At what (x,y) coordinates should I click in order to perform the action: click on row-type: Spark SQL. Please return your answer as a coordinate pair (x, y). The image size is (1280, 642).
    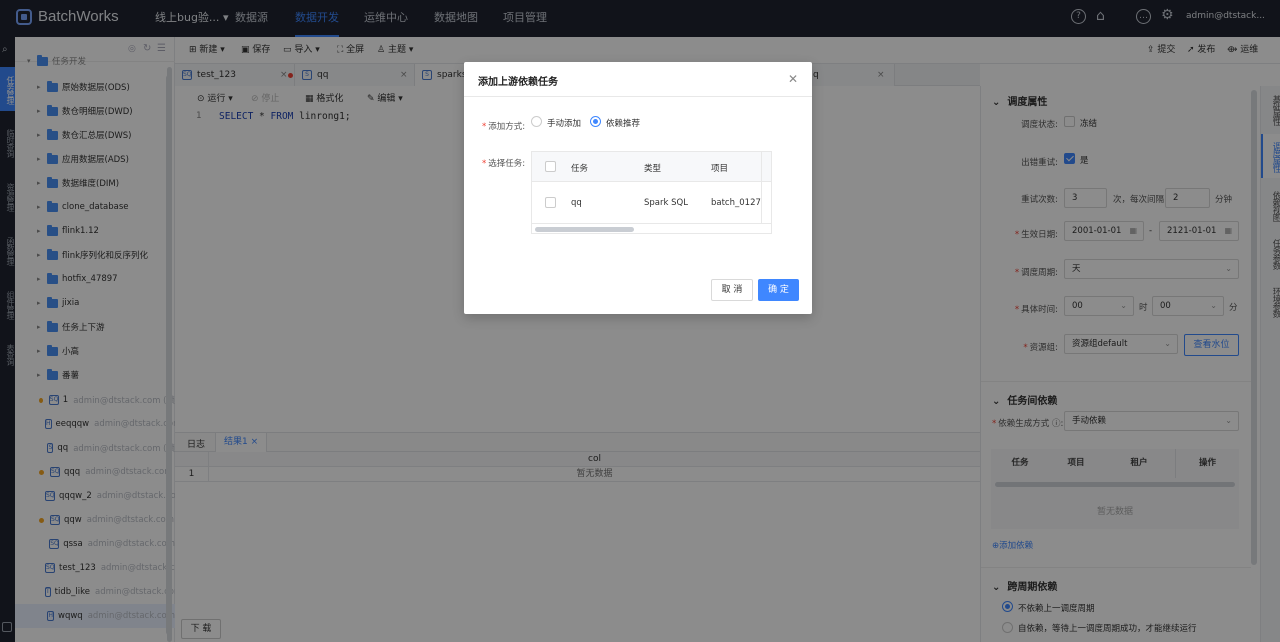
    Looking at the image, I should click on (666, 203).